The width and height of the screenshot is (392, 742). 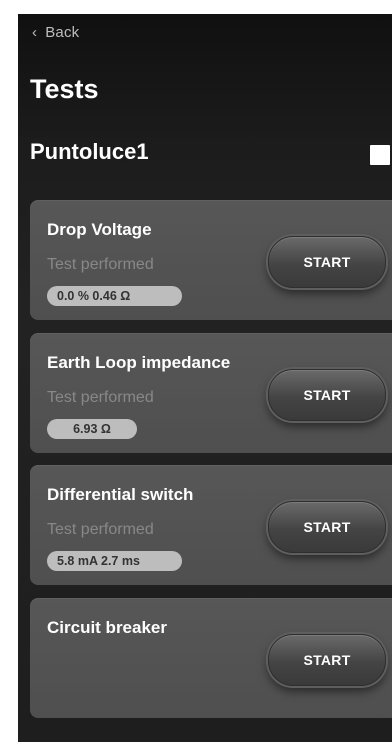 What do you see at coordinates (89, 151) in the screenshot?
I see `page-subtitle: Puntoluce1` at bounding box center [89, 151].